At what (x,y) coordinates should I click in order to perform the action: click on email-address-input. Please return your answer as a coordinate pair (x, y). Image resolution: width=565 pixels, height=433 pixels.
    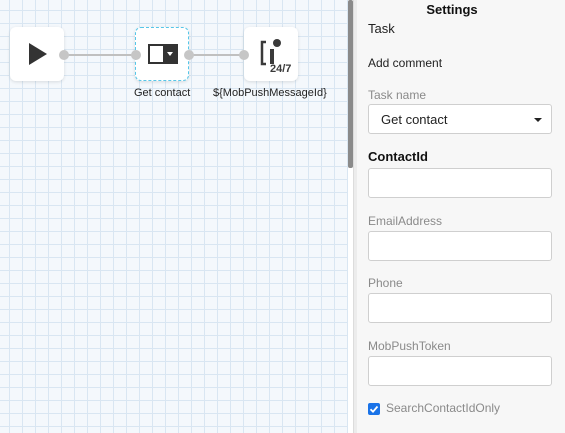
    Looking at the image, I should click on (460, 246).